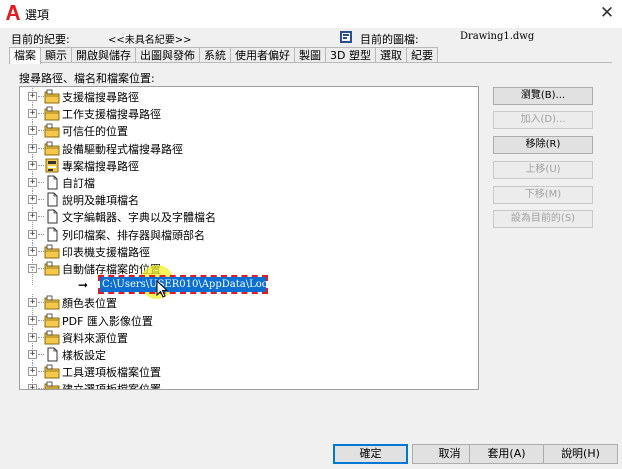  Describe the element at coordinates (100, 166) in the screenshot. I see `tree-item-label: 專案檔搜尋路徑` at that location.